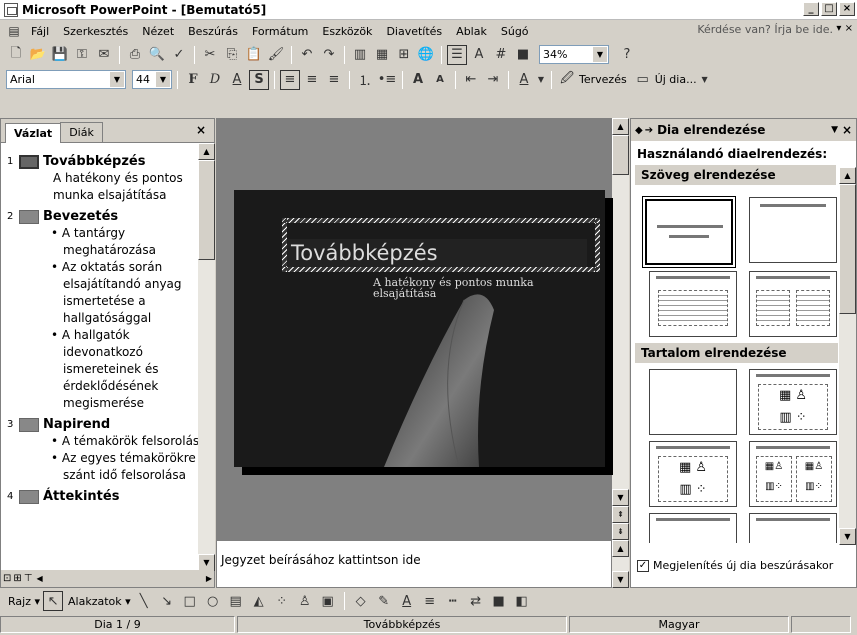  Describe the element at coordinates (361, 601) in the screenshot. I see `fill-color-icon: ◇` at that location.